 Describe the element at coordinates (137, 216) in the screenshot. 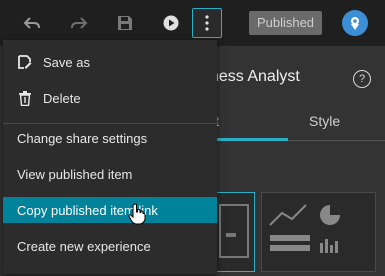

I see `hand-pointer-cursor-icon` at that location.